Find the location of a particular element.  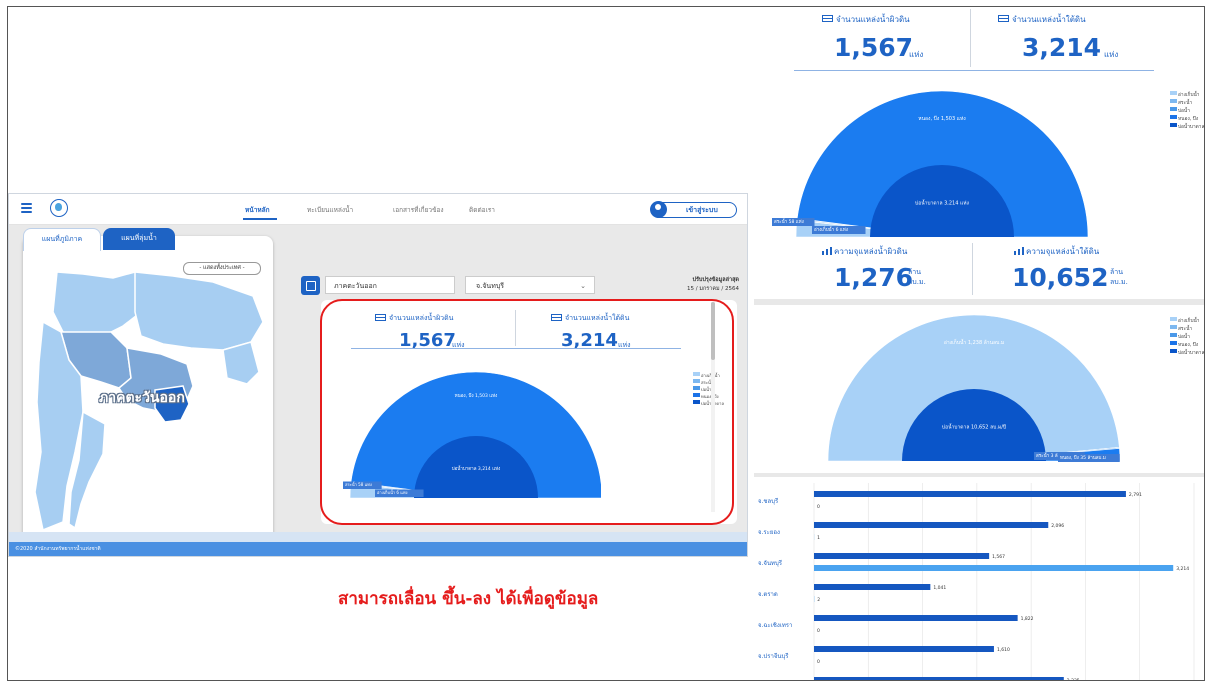

panel-scrollbar-thumb is located at coordinates (713, 331).